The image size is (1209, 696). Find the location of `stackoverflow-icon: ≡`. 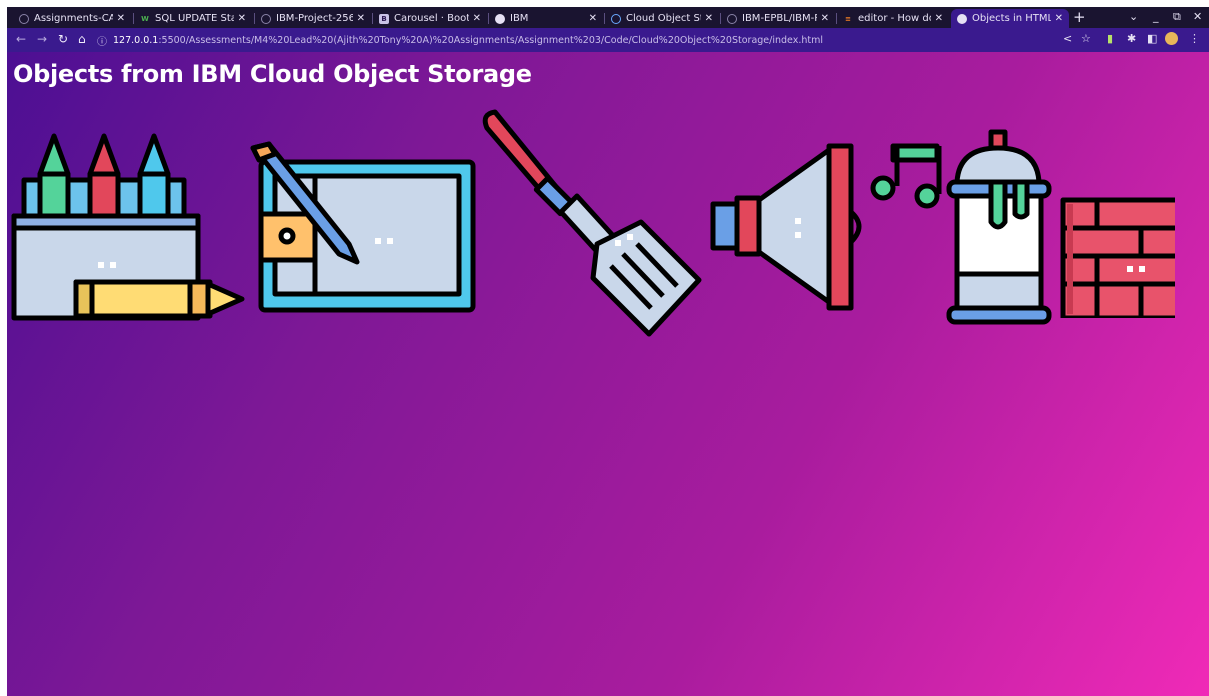

stackoverflow-icon: ≡ is located at coordinates (848, 18).